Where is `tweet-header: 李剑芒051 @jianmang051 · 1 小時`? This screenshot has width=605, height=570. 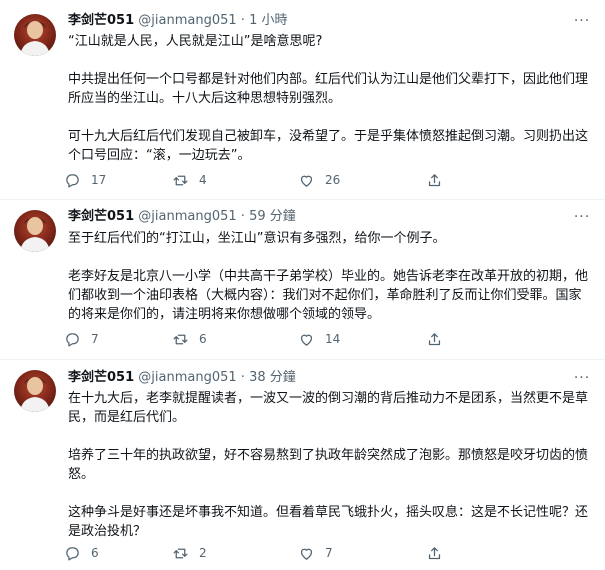 tweet-header: 李剑芒051 @jianmang051 · 1 小時 is located at coordinates (177, 21).